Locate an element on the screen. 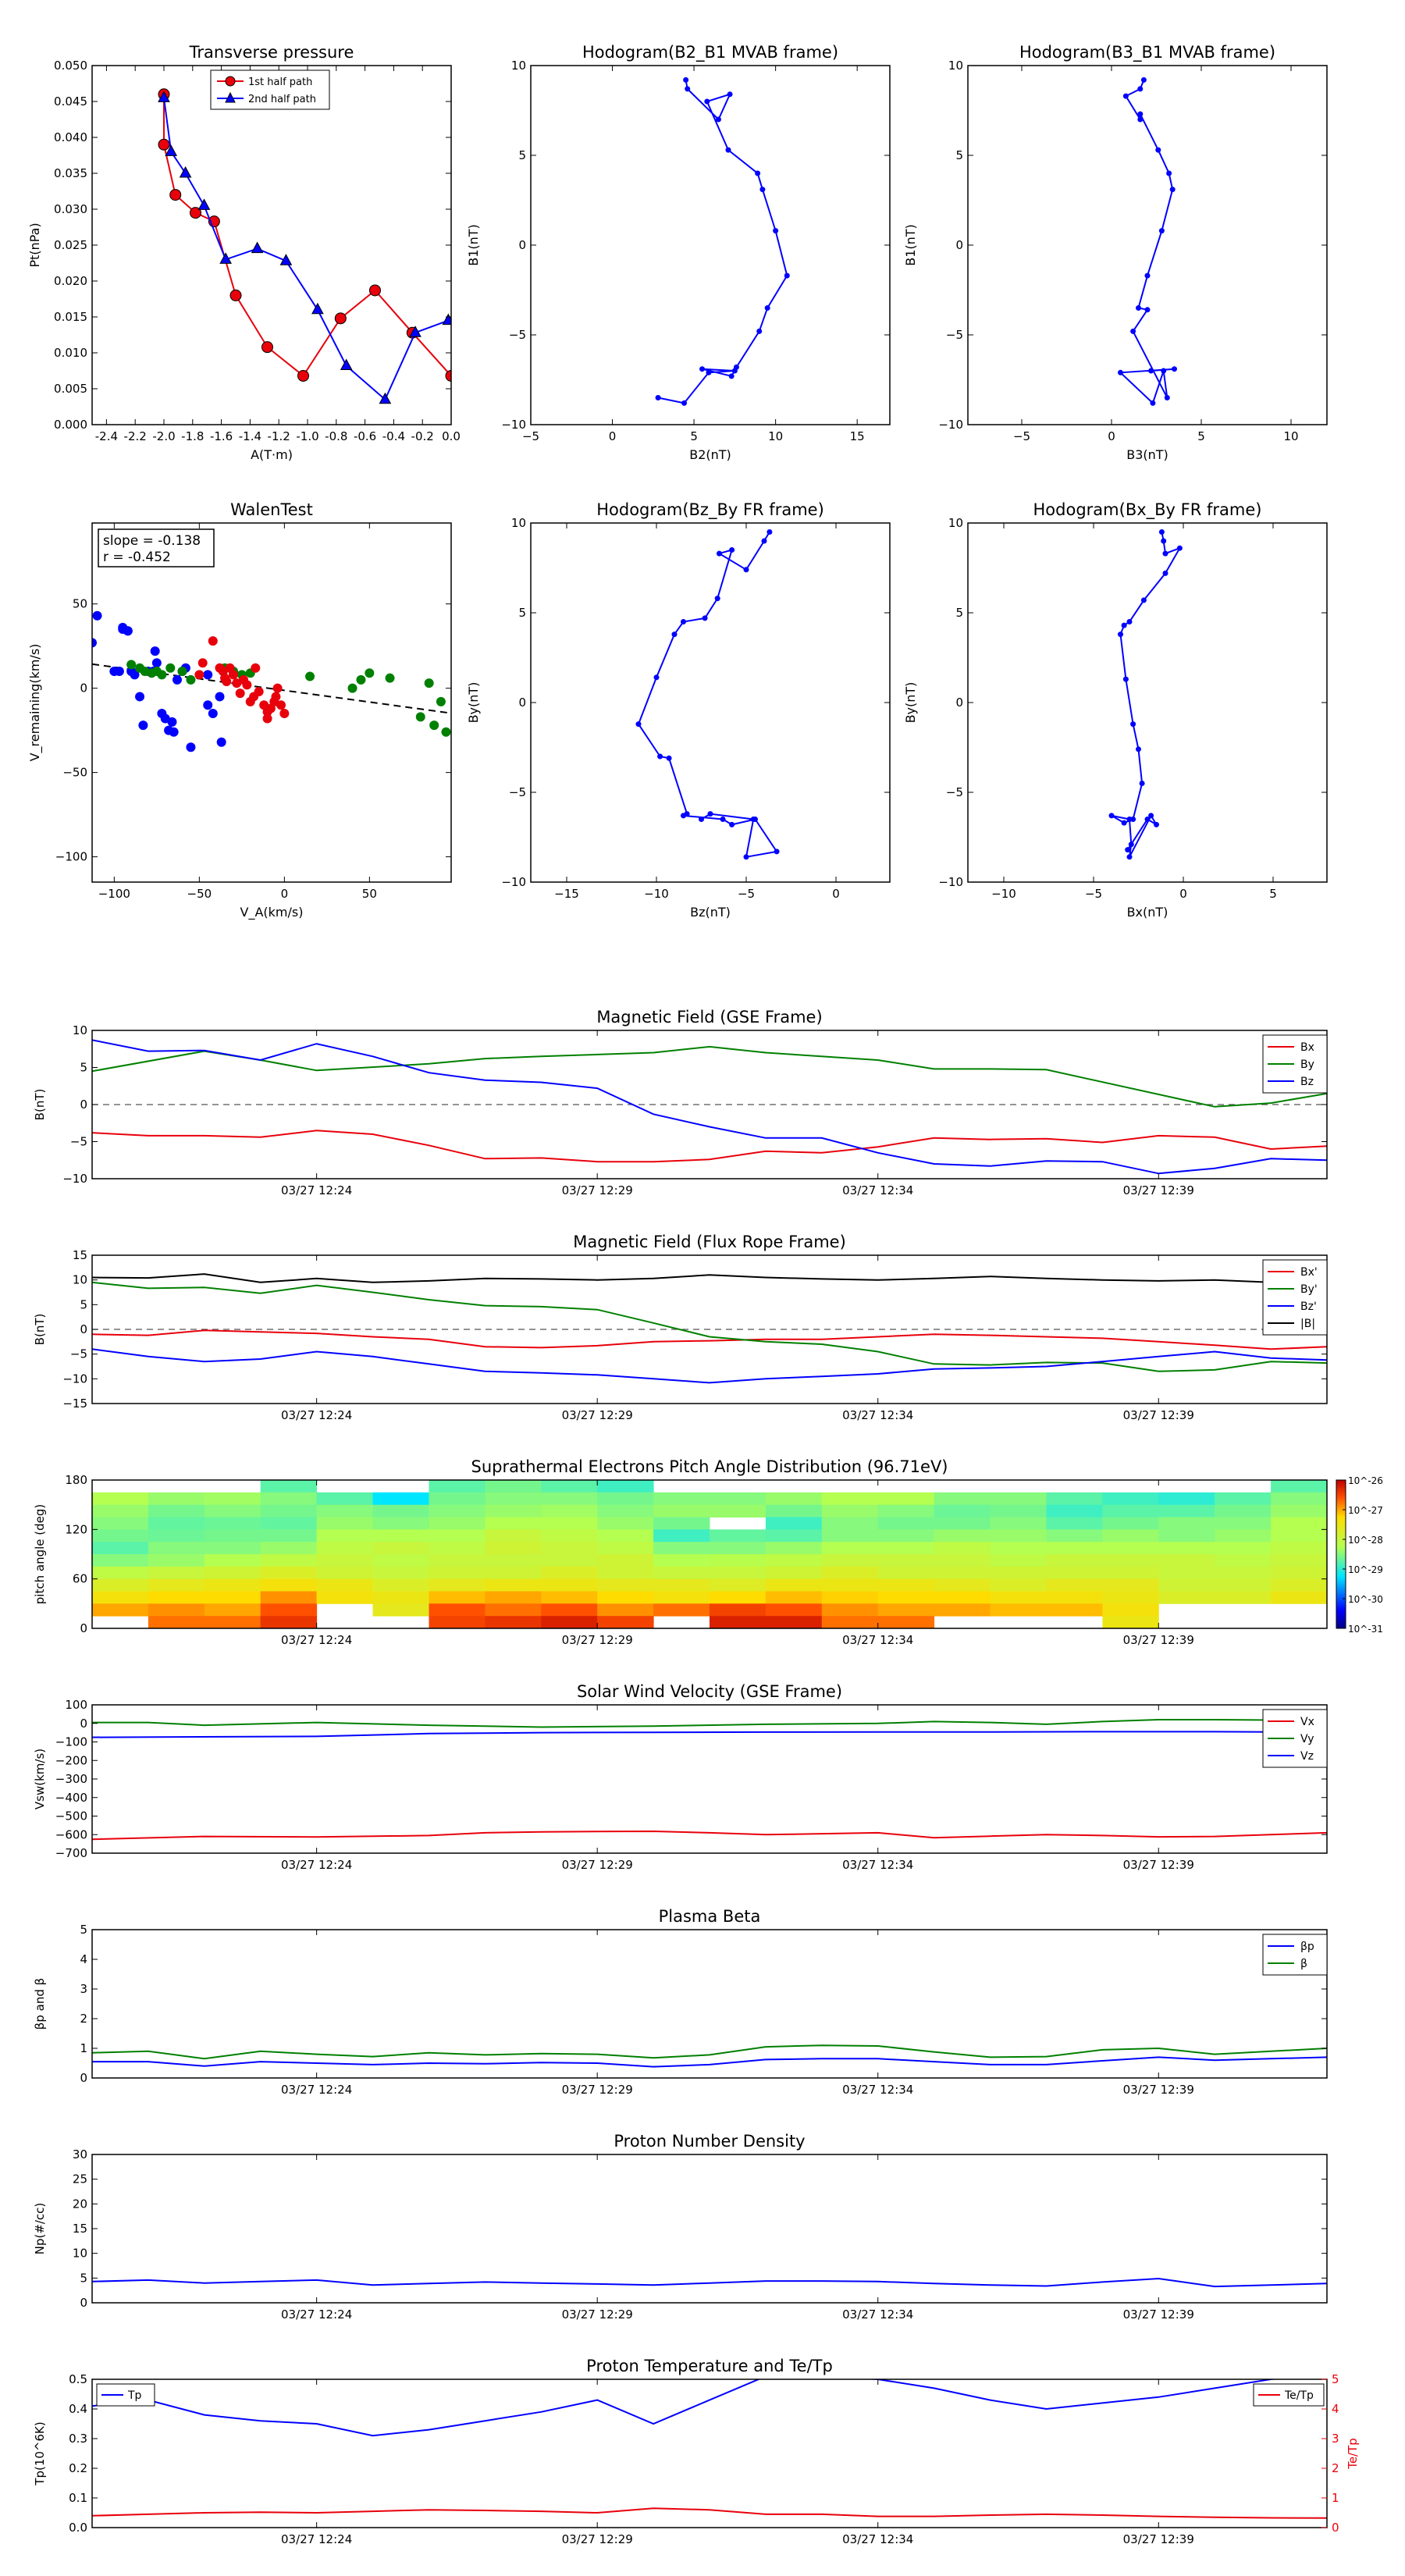 This screenshot has width=1405, height=2576. legend-right: Te/Tp is located at coordinates (1289, 2395).